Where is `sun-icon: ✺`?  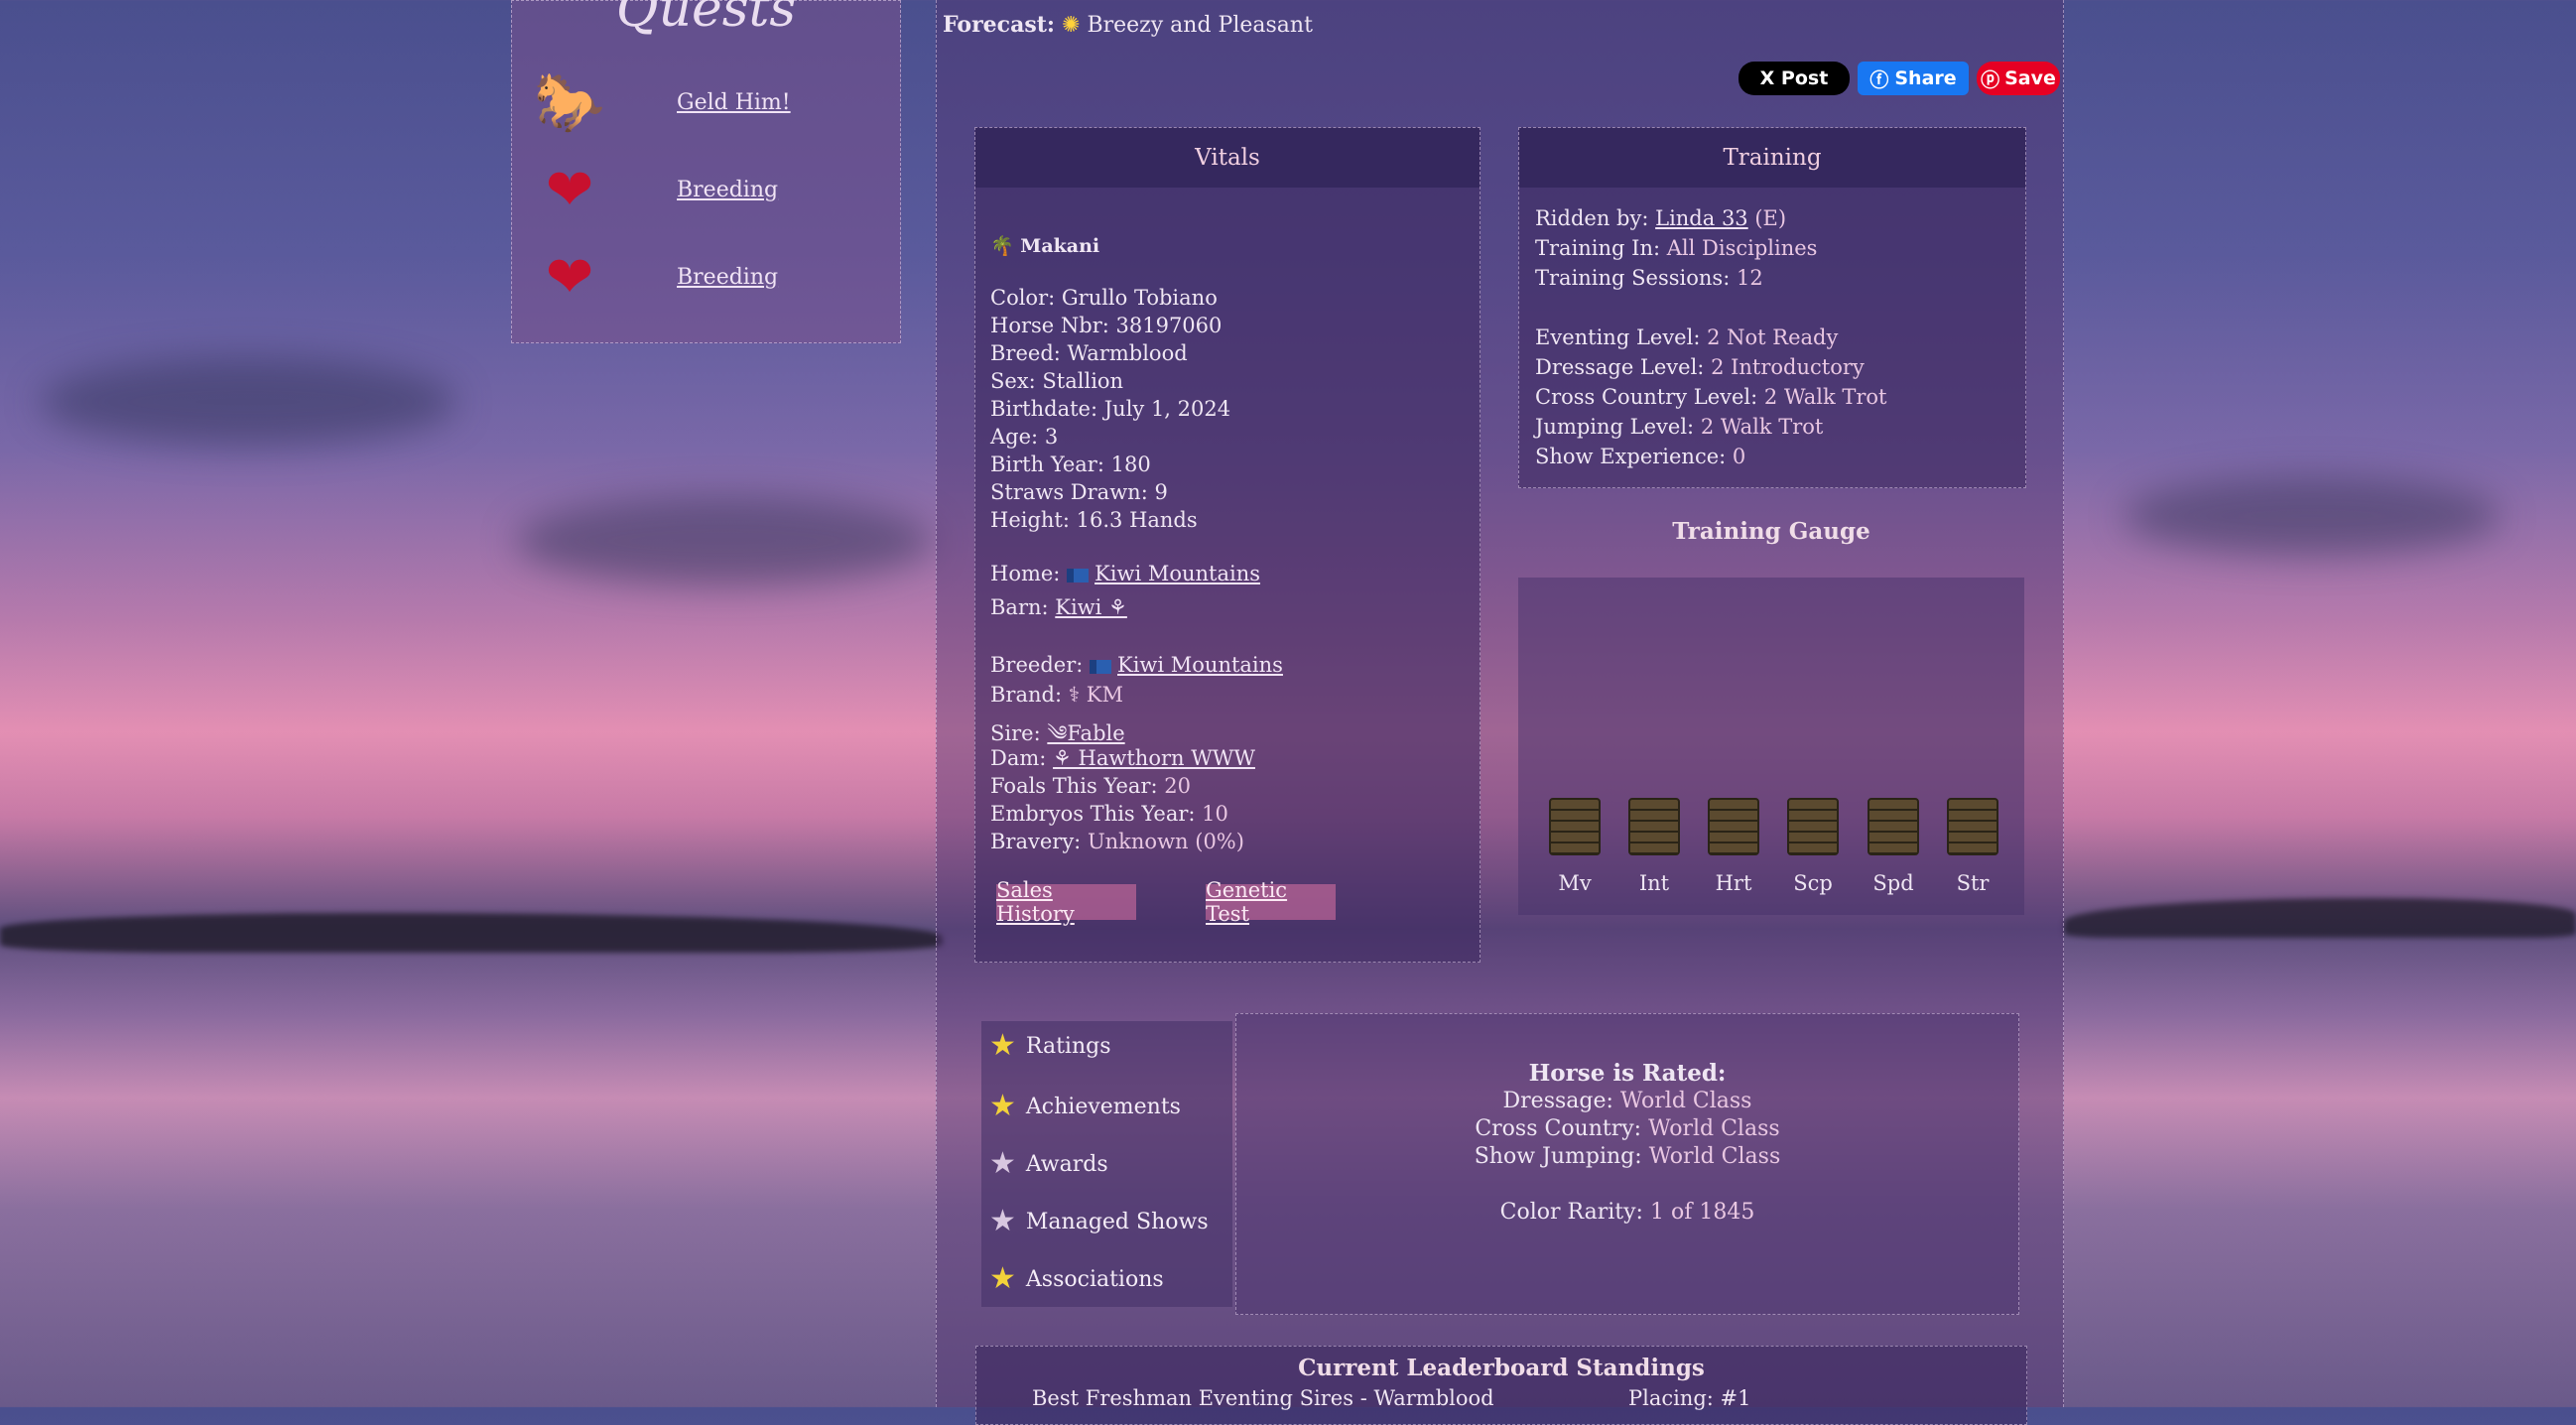 sun-icon: ✺ is located at coordinates (1072, 25).